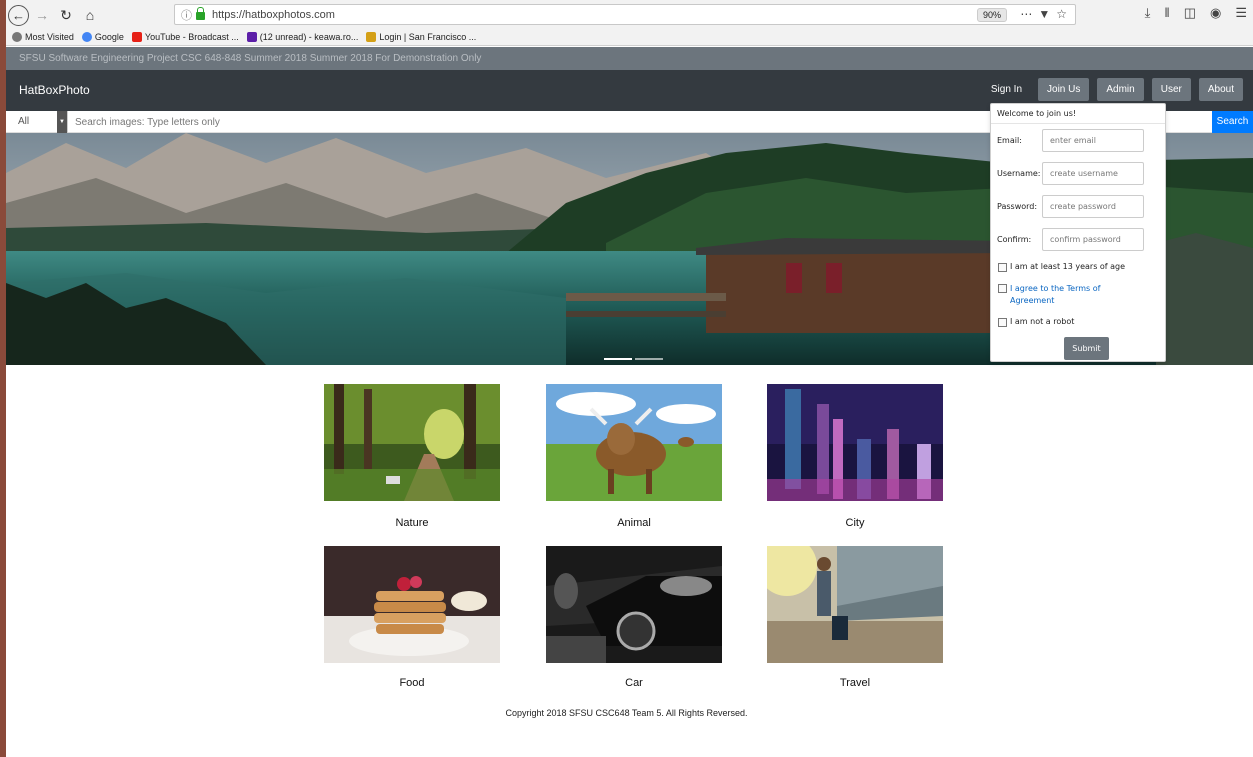 The image size is (1253, 757). What do you see at coordinates (1220, 89) in the screenshot?
I see `about-button: About` at bounding box center [1220, 89].